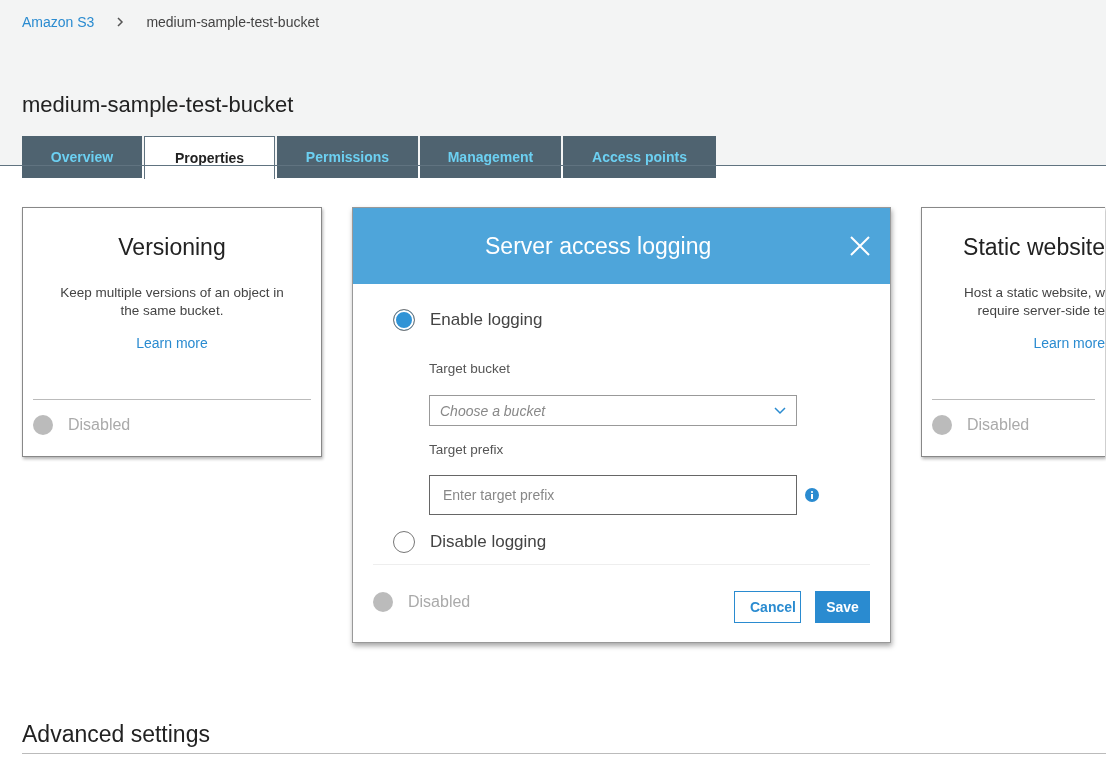 The width and height of the screenshot is (1106, 773). What do you see at coordinates (467, 449) in the screenshot?
I see `field-label: Target prefix` at bounding box center [467, 449].